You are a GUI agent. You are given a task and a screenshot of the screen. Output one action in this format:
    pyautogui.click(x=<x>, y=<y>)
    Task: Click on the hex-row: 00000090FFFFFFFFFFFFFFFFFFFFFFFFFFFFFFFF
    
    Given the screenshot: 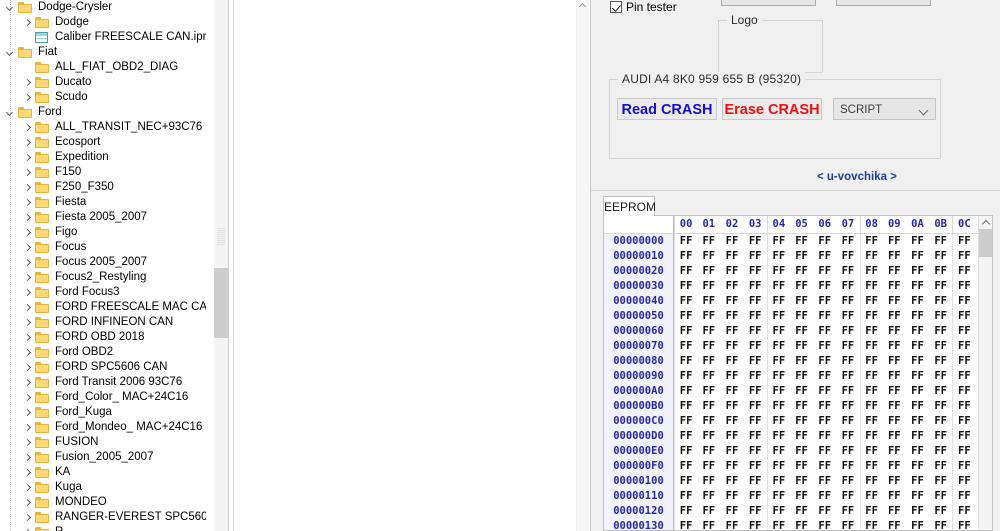 What is the action you would take?
    pyautogui.click(x=798, y=376)
    